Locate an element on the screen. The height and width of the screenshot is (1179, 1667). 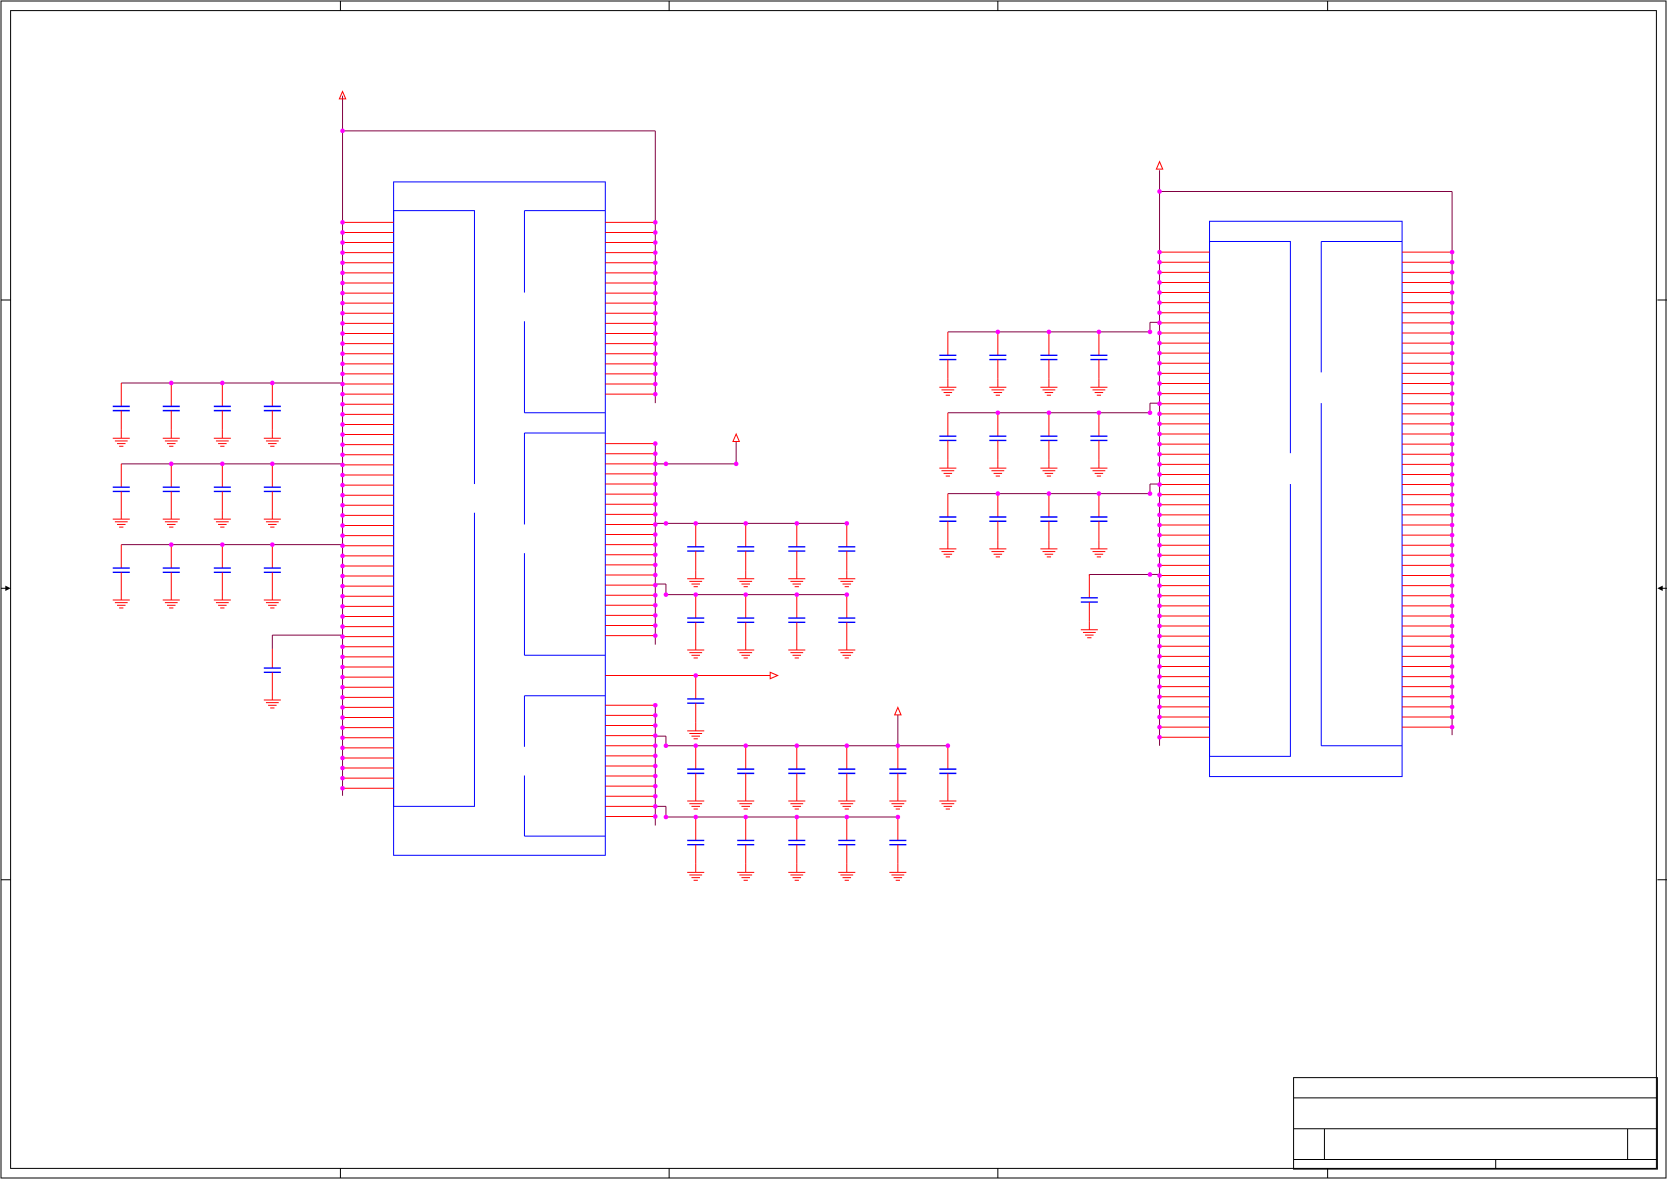
ic-bank-right-a is located at coordinates (1250, 498).